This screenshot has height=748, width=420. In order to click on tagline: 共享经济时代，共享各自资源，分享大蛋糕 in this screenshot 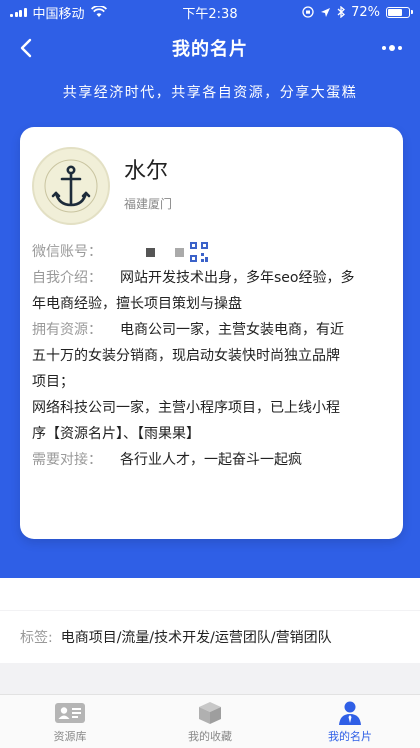, I will do `click(210, 93)`.